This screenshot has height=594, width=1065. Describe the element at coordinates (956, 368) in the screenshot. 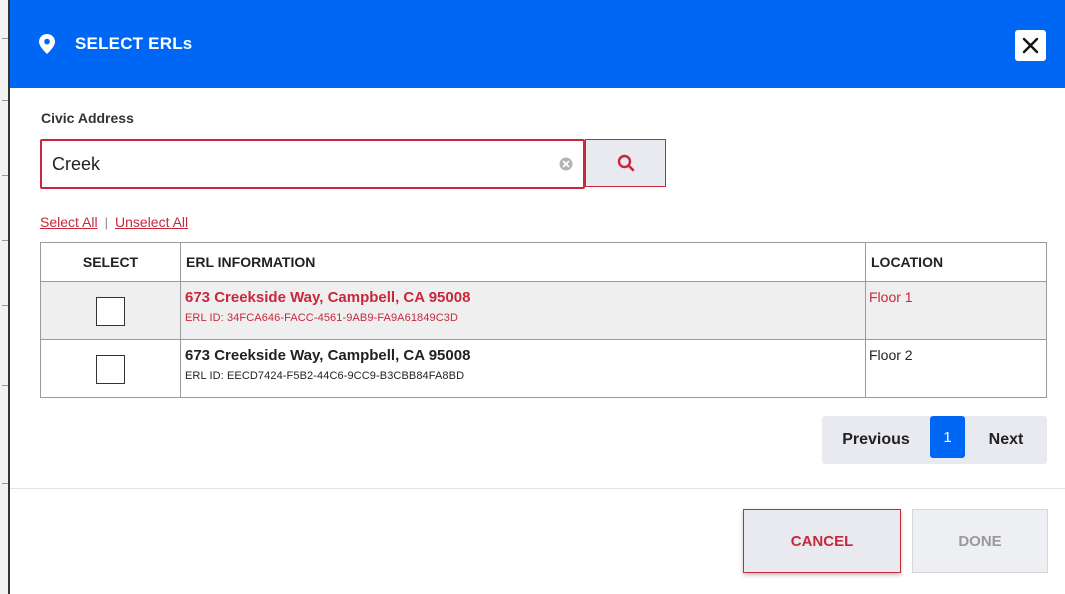

I see `location-cell: Floor 2` at that location.